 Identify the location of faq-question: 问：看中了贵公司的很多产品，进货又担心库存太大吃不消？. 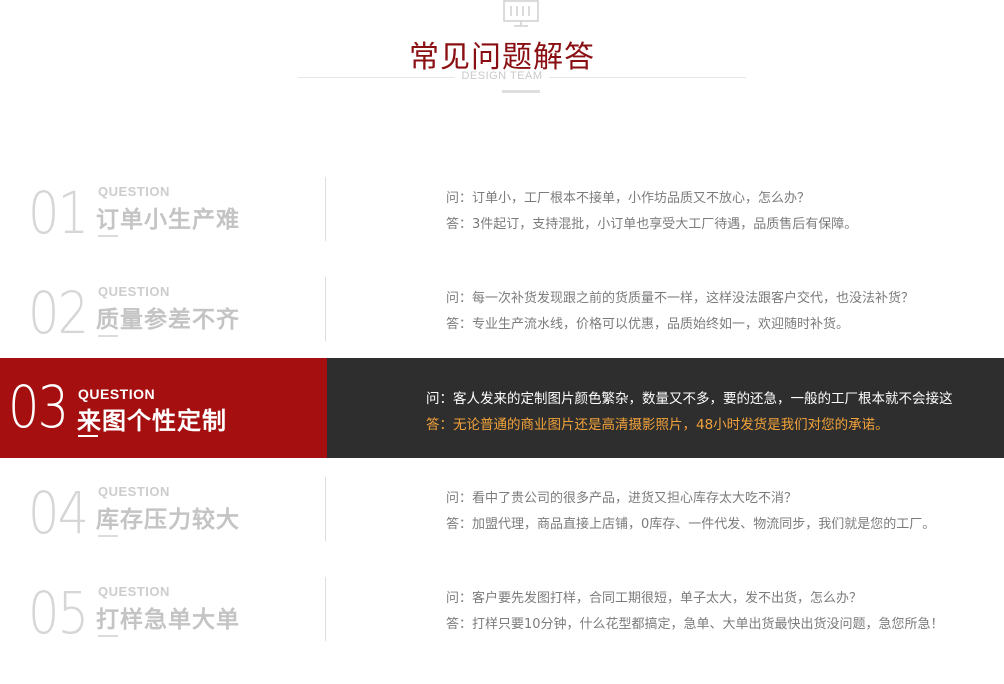
(622, 498).